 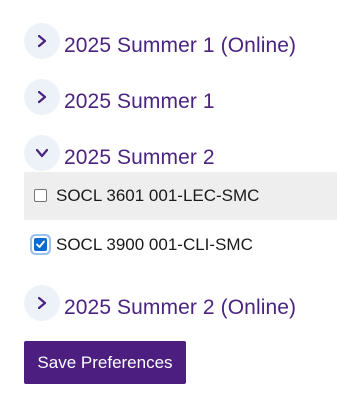 I want to click on checkmark-icon, so click(x=40, y=244).